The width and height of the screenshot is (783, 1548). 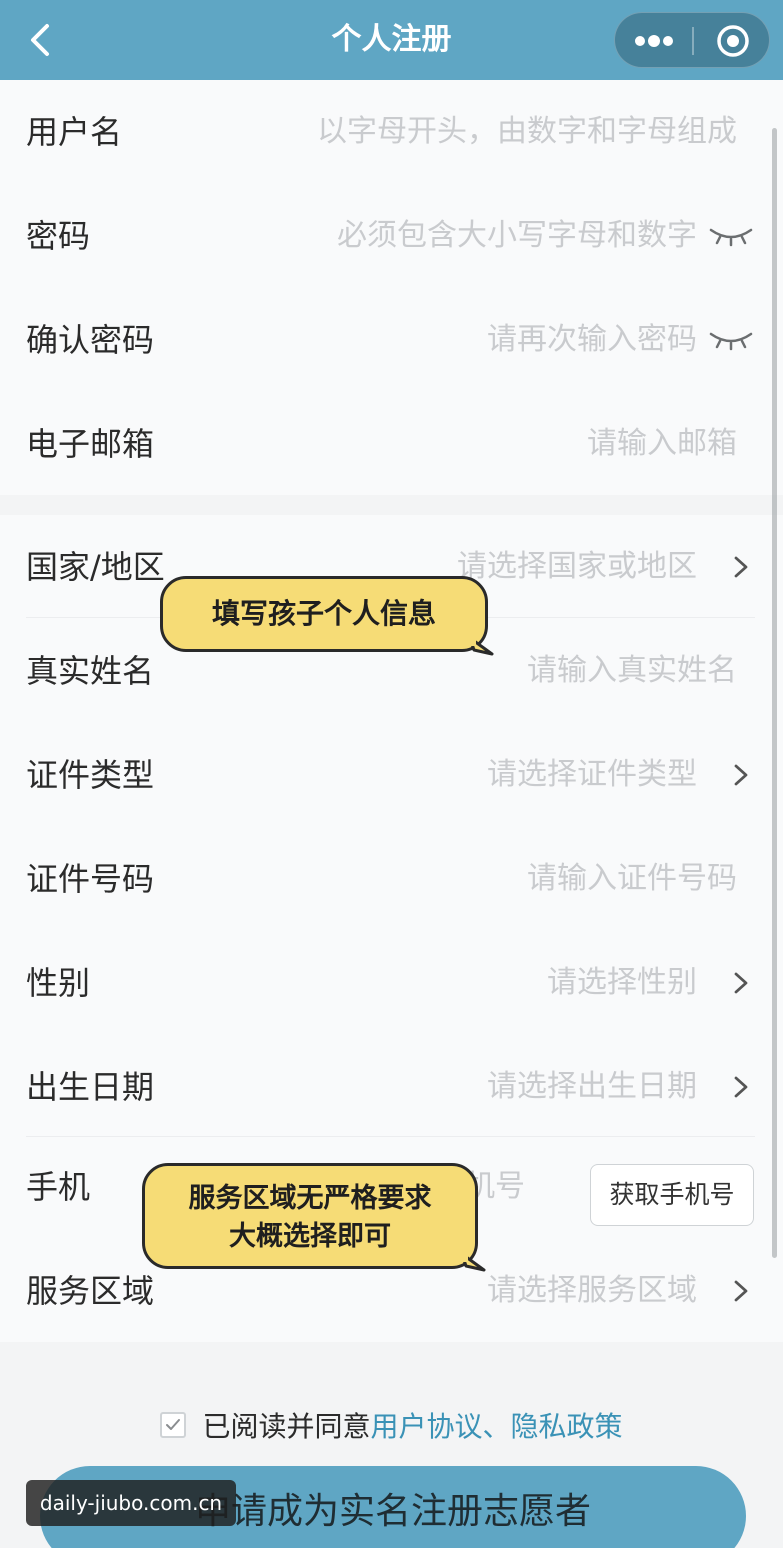 What do you see at coordinates (592, 1291) in the screenshot?
I see `service-area-select: 请选择服务区域` at bounding box center [592, 1291].